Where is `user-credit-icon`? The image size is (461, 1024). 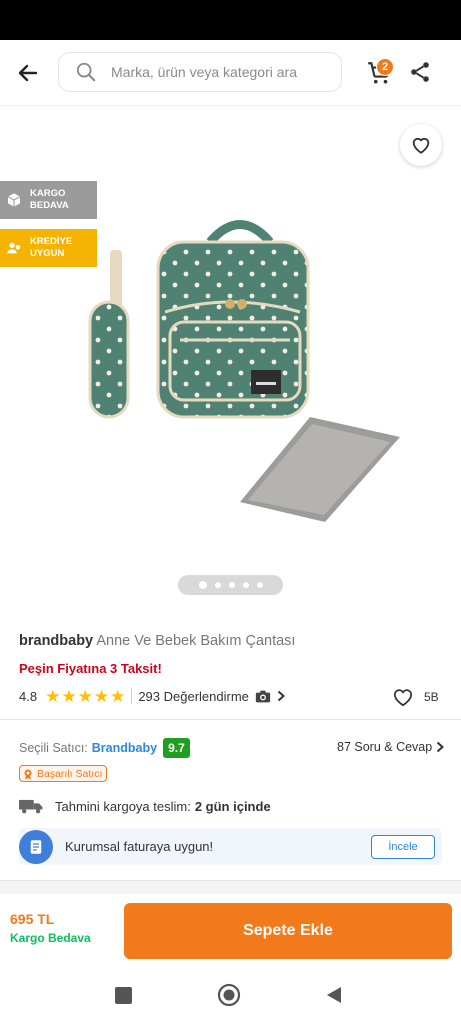
user-credit-icon is located at coordinates (14, 248).